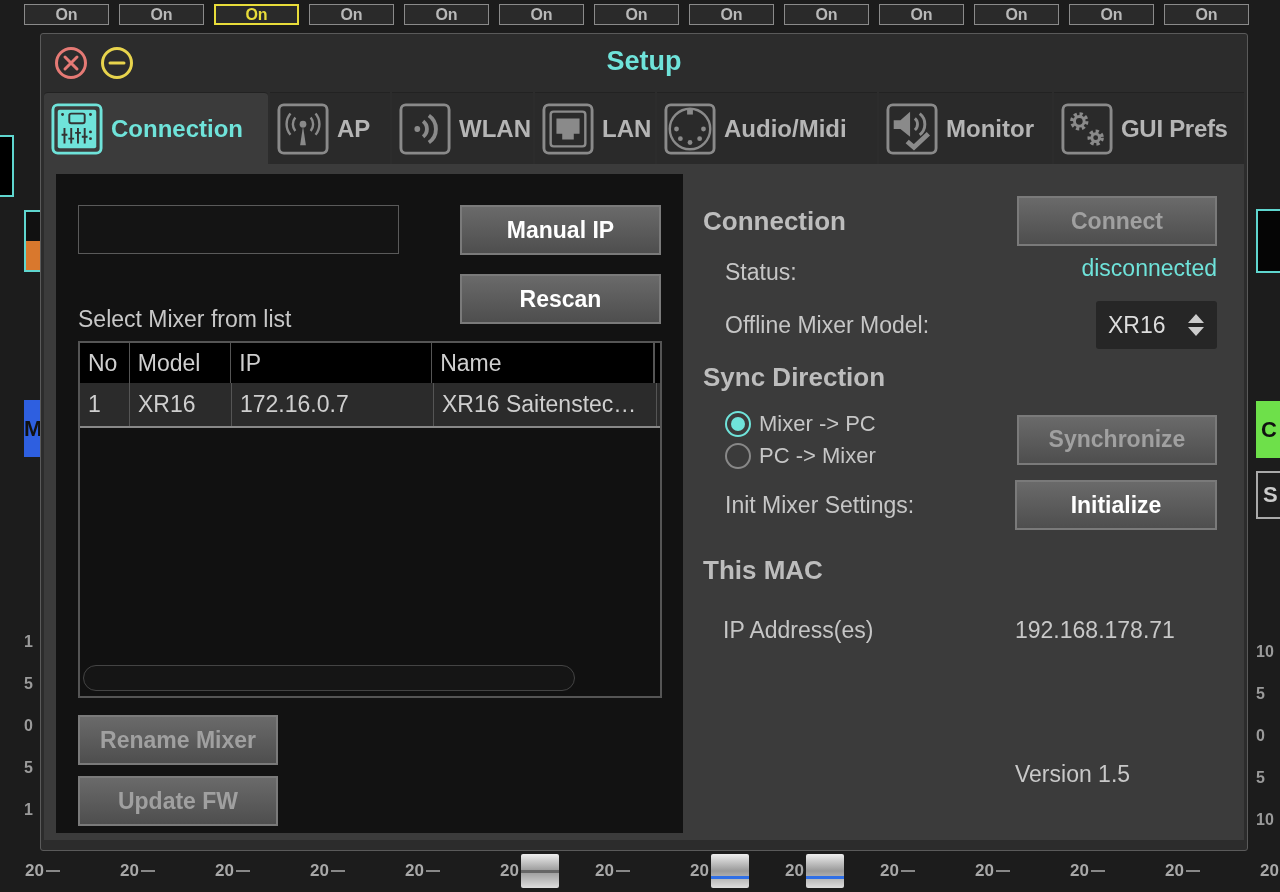 The width and height of the screenshot is (1280, 892). What do you see at coordinates (181, 404) in the screenshot?
I see `table-cell: XR16` at bounding box center [181, 404].